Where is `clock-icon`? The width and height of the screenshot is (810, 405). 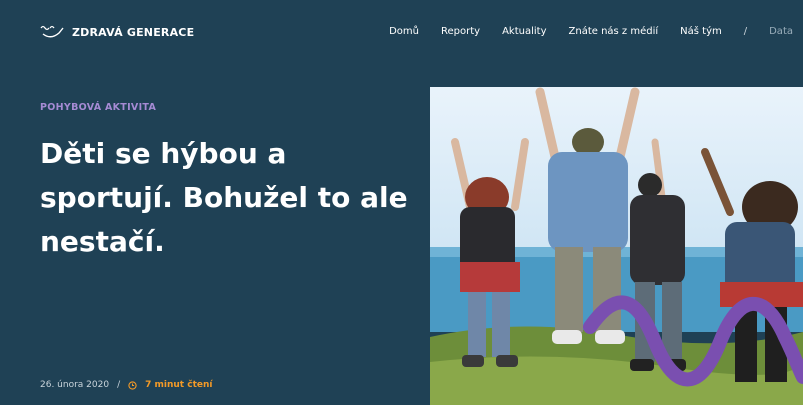 clock-icon is located at coordinates (132, 385).